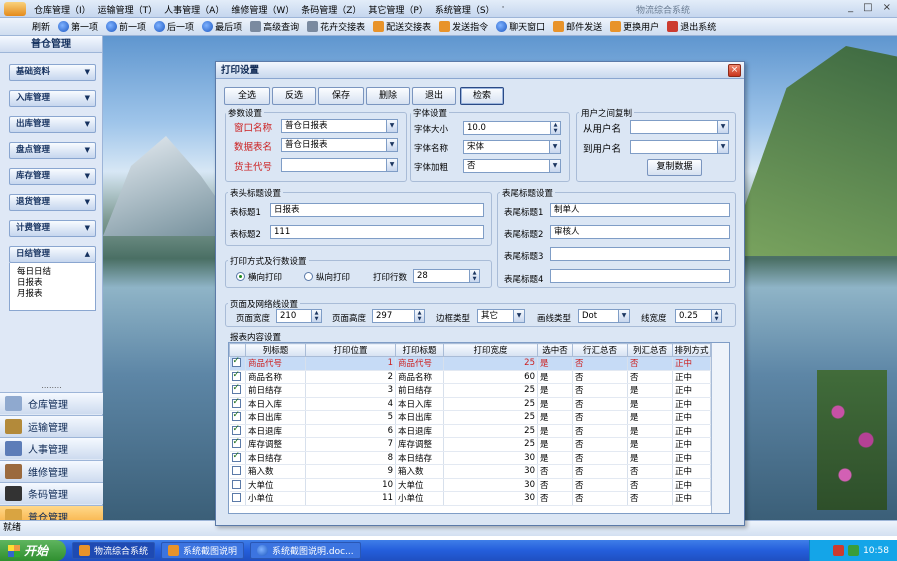  I want to click on column-header: 排列方式, so click(691, 350).